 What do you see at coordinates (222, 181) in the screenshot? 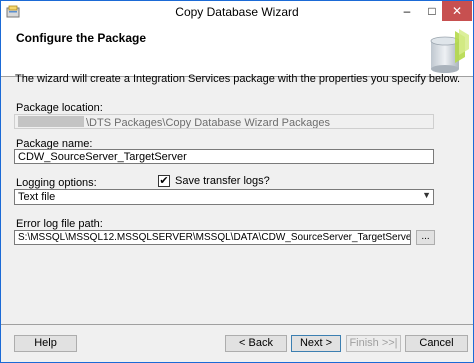
I see `save-transfer-logs-label: Save transfer logs?` at bounding box center [222, 181].